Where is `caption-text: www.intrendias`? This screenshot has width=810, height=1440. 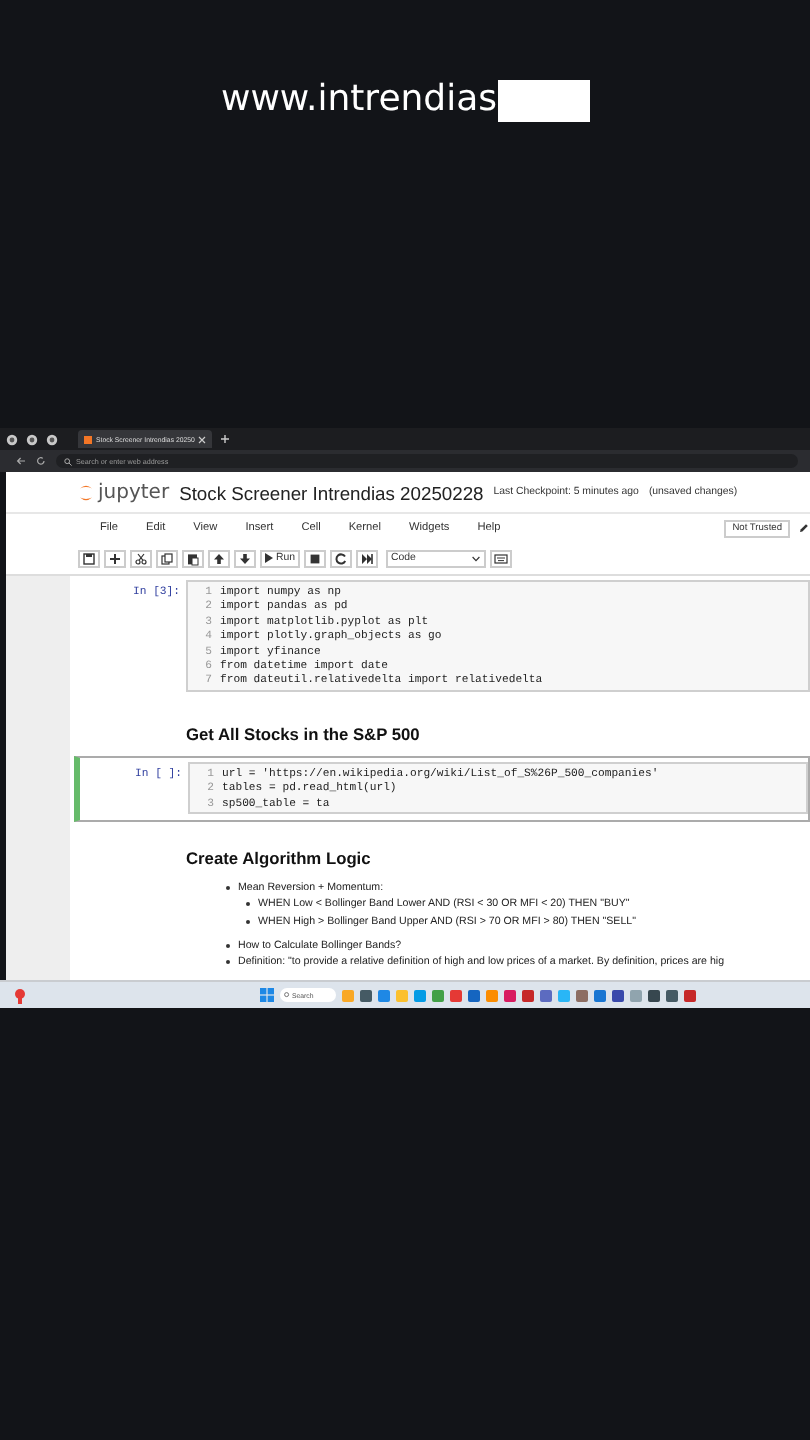
caption-text: www.intrendias is located at coordinates (359, 100).